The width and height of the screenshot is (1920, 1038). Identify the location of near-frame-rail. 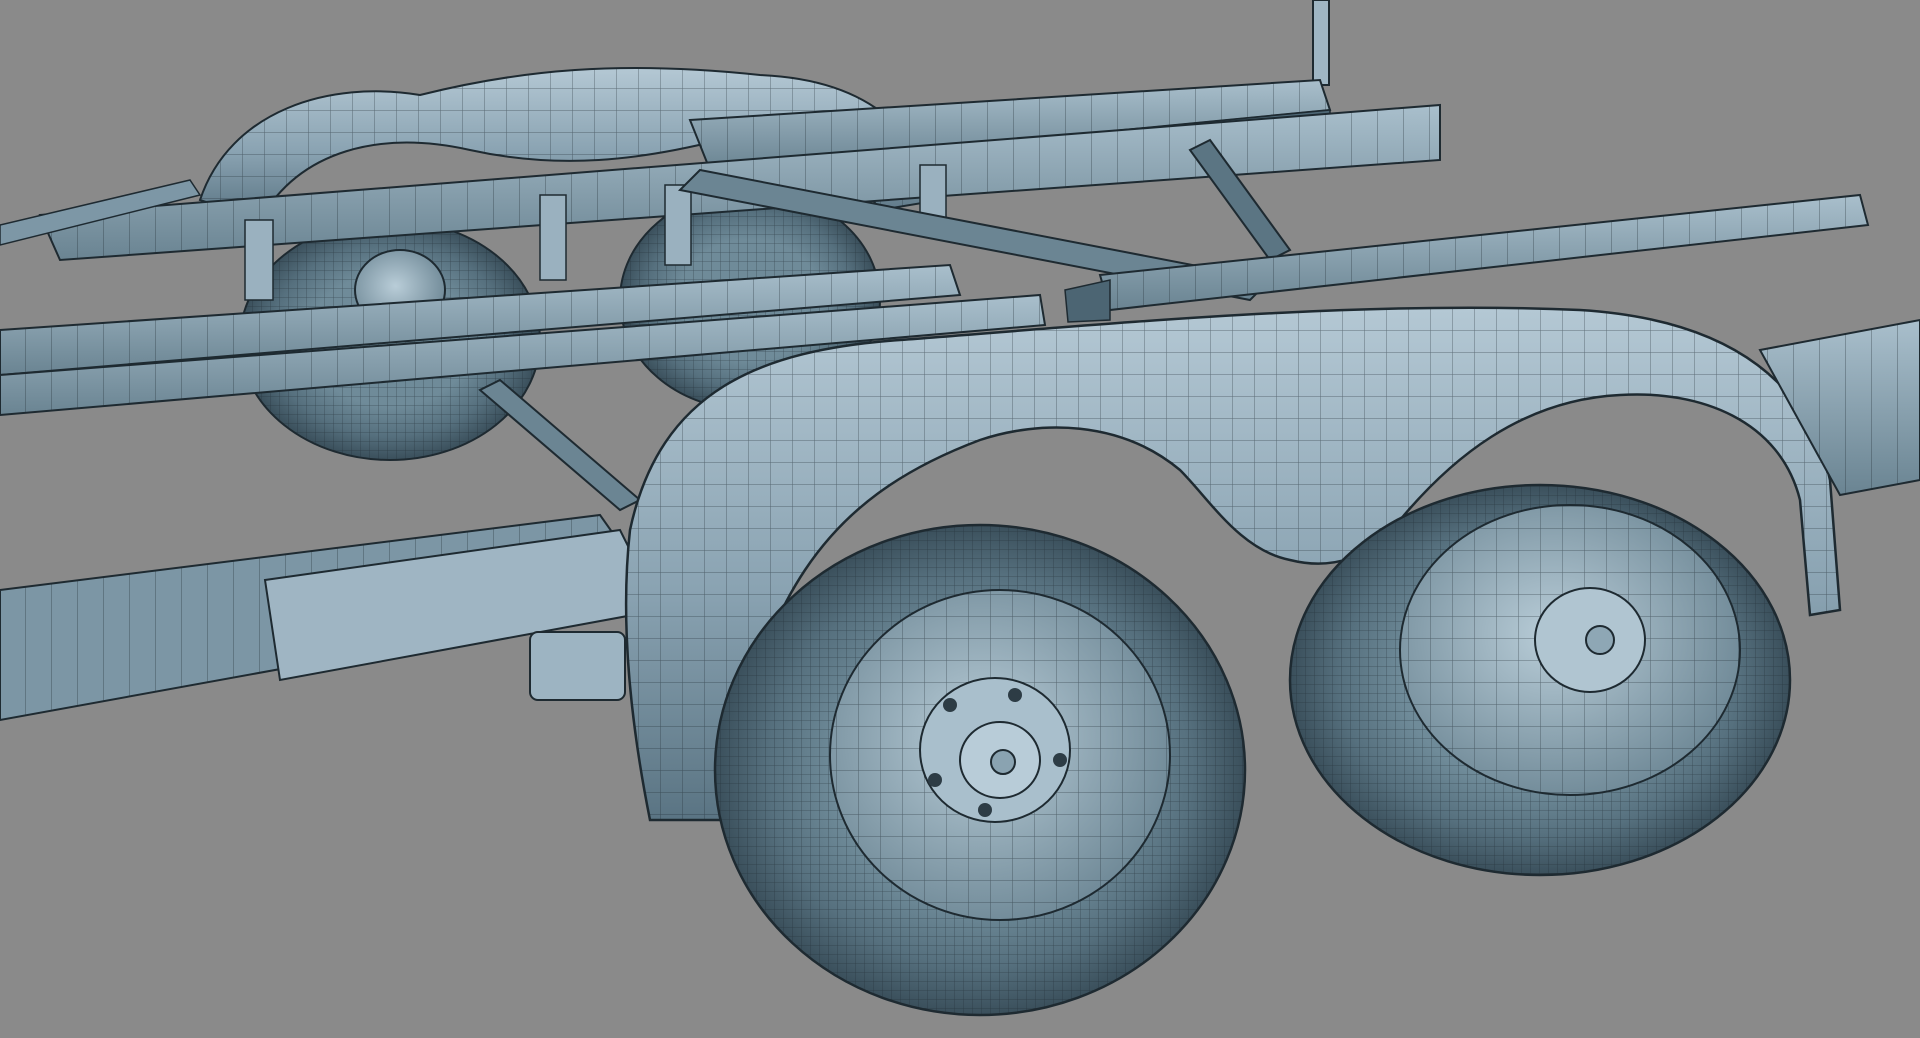
(331, 617).